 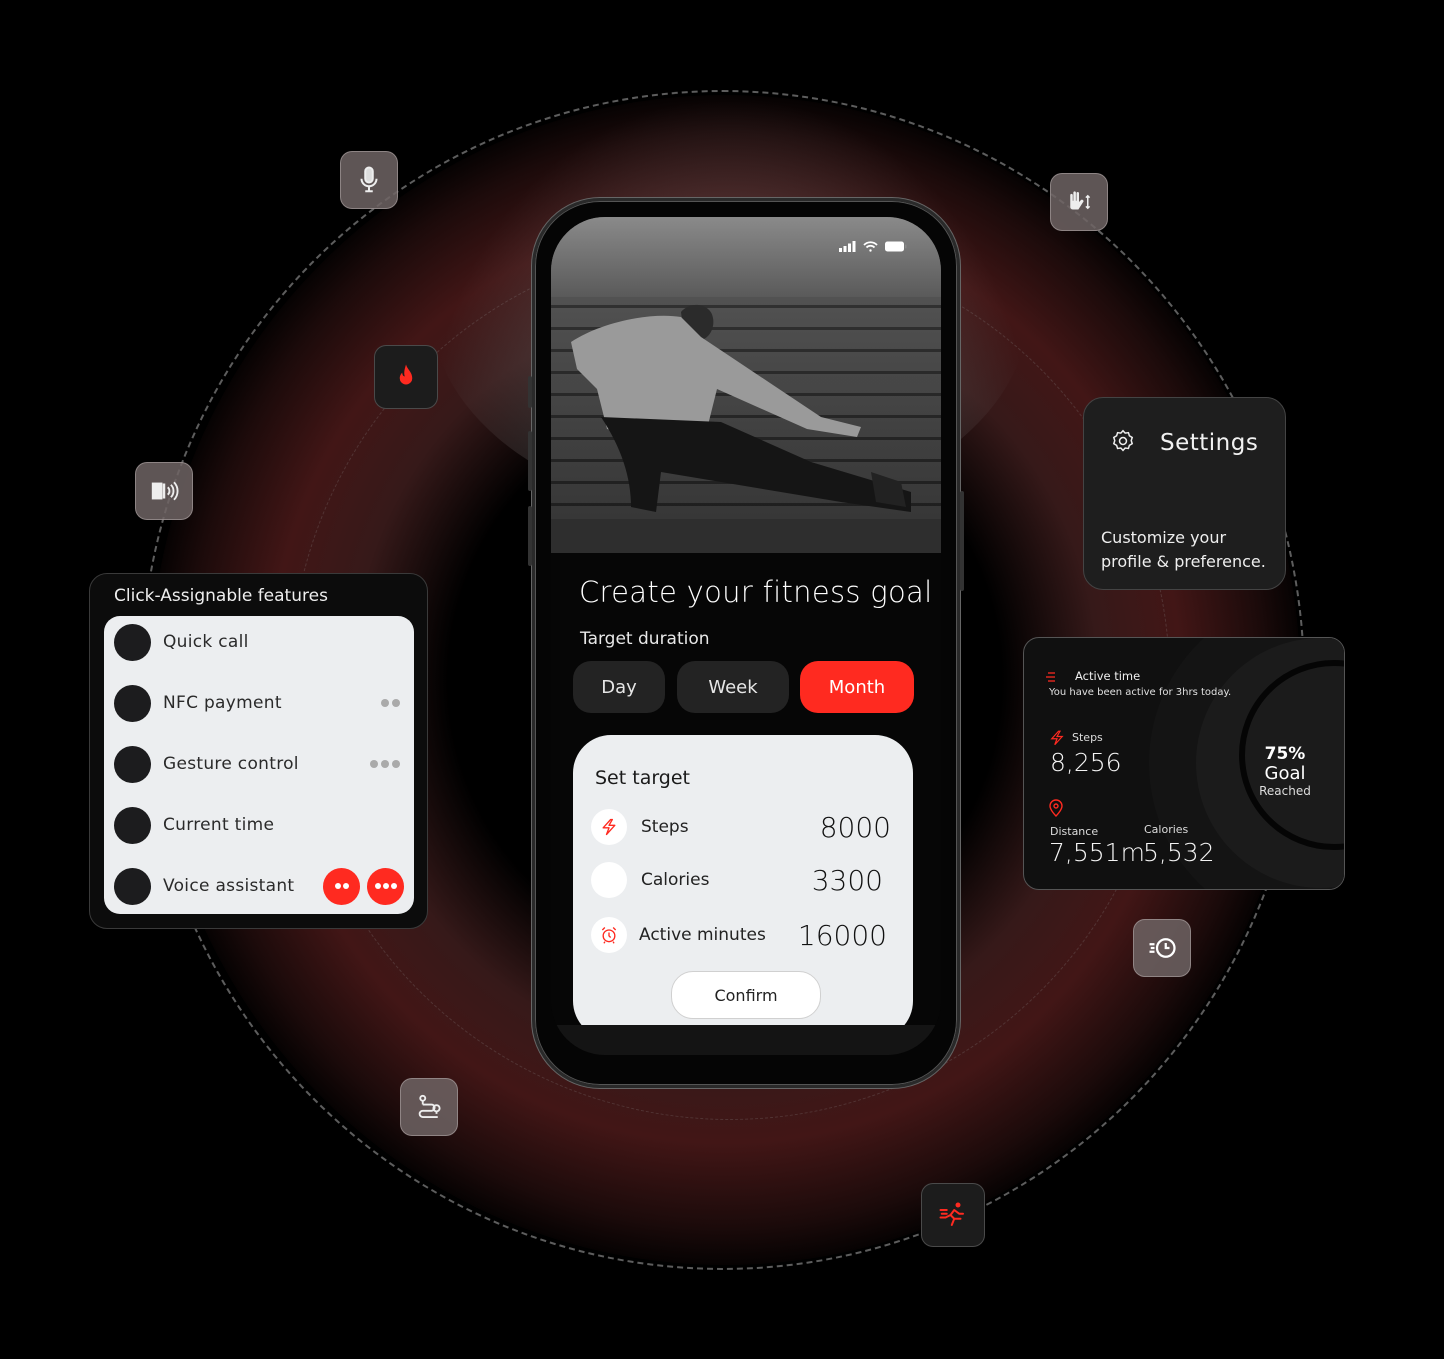 I want to click on page-title: Create your fitness goal, so click(x=756, y=592).